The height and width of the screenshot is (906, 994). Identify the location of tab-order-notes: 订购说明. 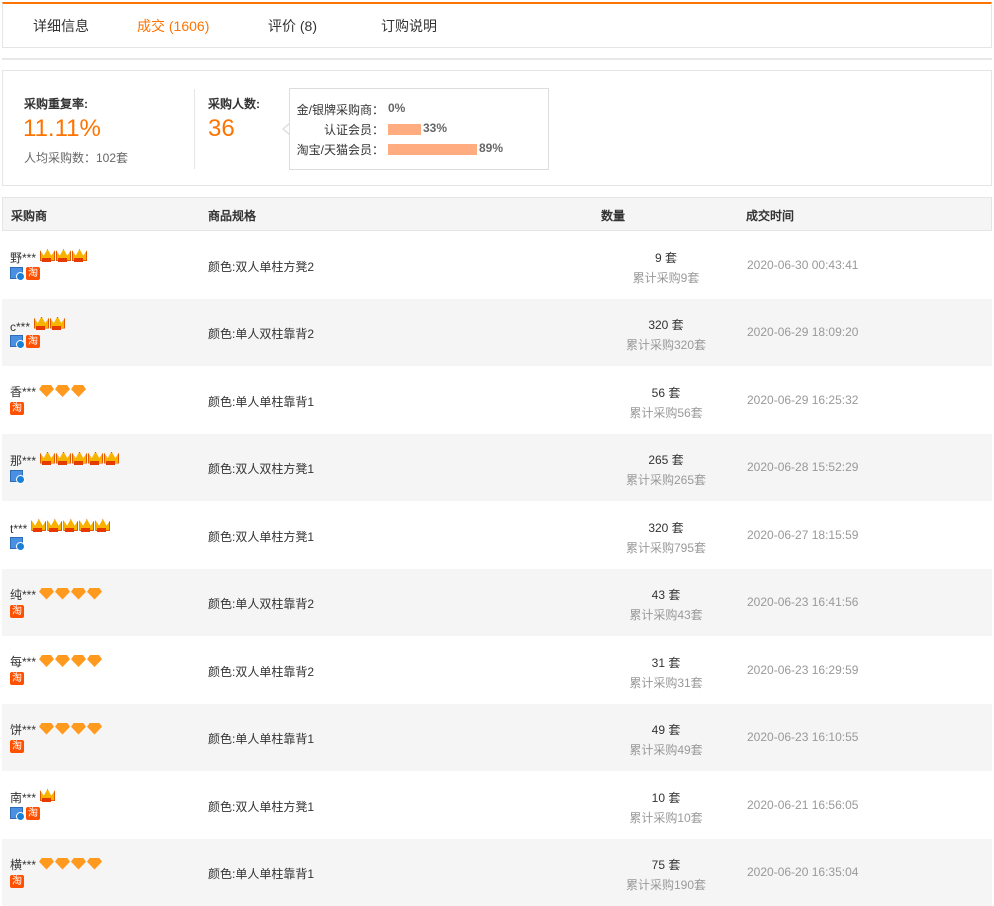
(409, 26).